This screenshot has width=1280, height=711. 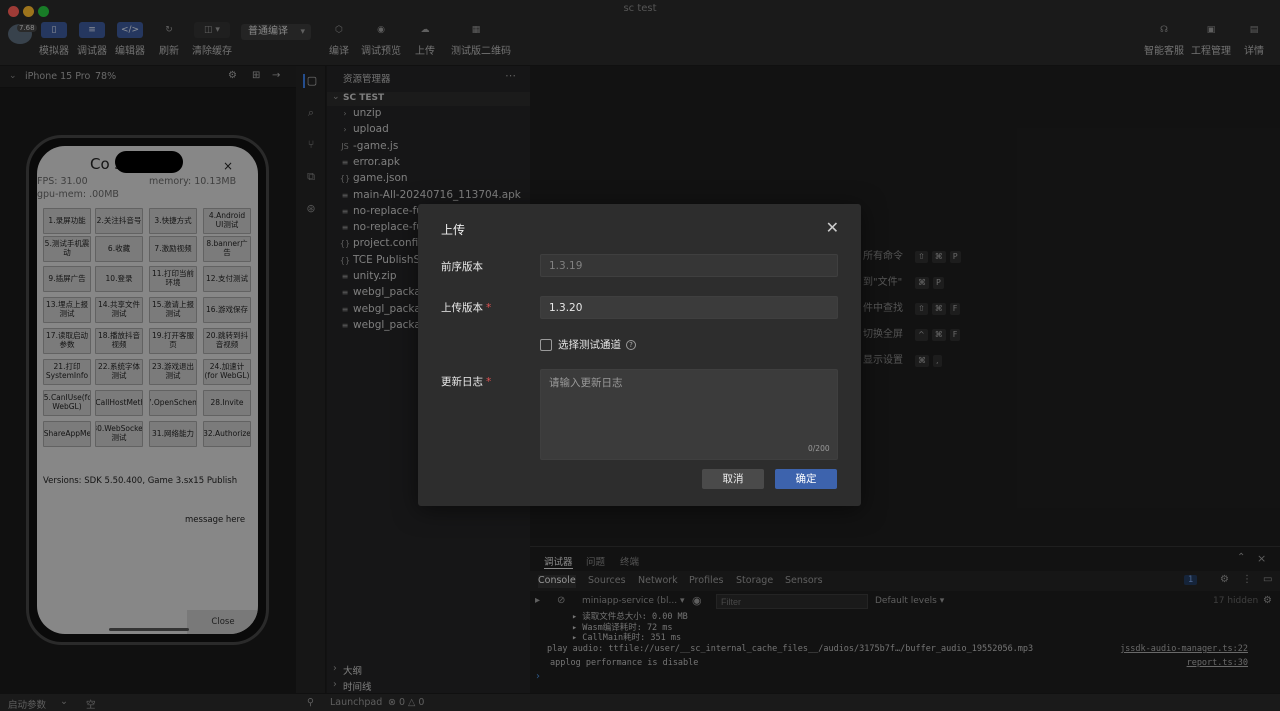 I want to click on dialog-title: 上传, so click(x=453, y=230).